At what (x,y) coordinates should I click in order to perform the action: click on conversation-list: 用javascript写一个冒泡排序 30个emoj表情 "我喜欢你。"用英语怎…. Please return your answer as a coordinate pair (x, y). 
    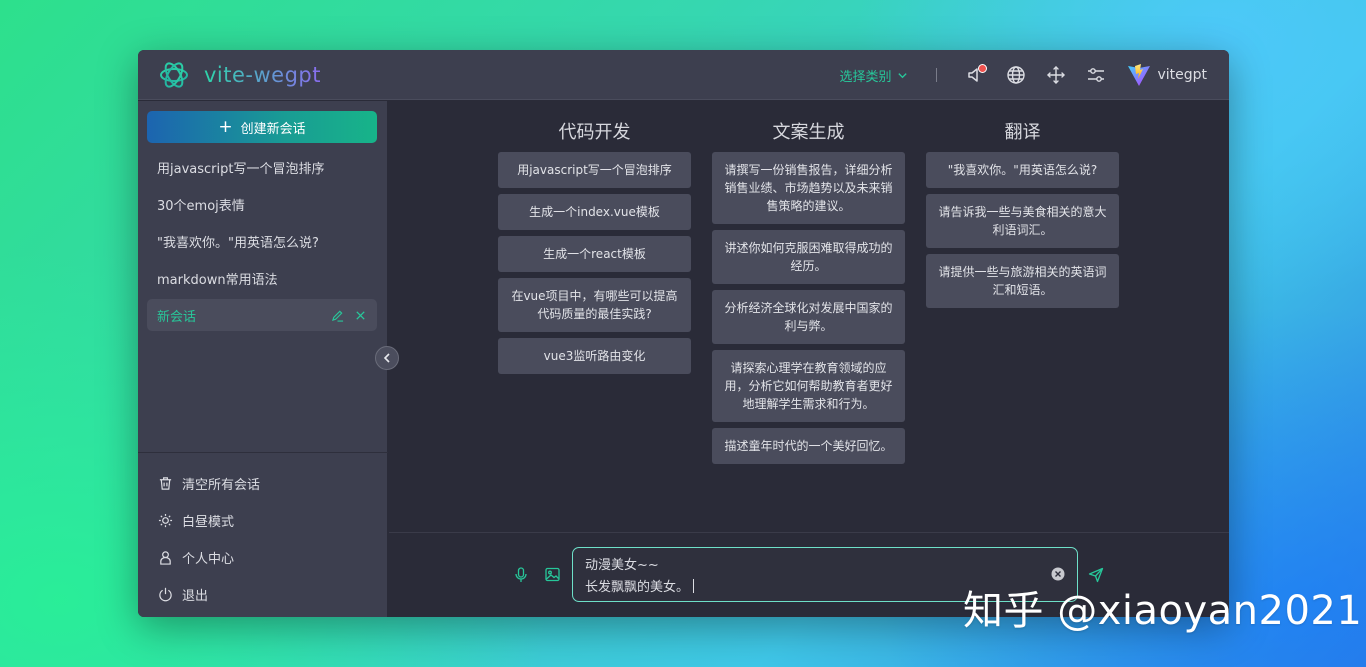
    Looking at the image, I should click on (262, 243).